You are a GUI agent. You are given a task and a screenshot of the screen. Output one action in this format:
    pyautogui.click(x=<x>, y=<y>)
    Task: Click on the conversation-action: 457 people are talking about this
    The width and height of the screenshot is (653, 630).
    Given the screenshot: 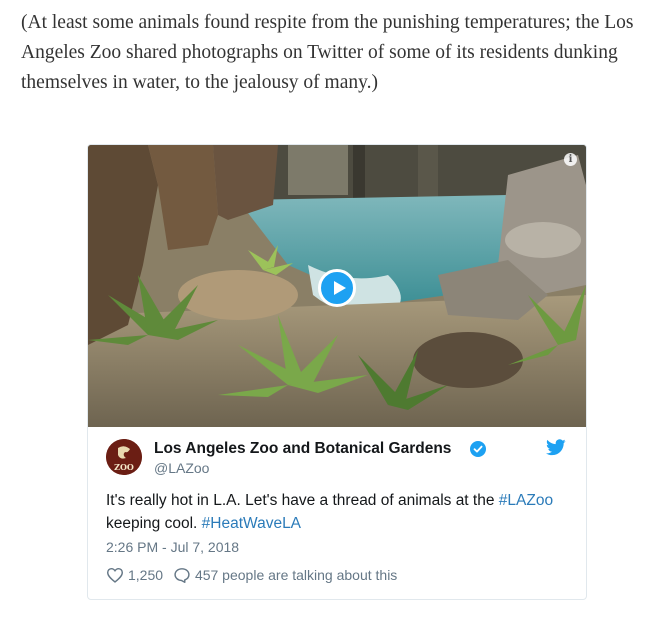 What is the action you would take?
    pyautogui.click(x=285, y=575)
    